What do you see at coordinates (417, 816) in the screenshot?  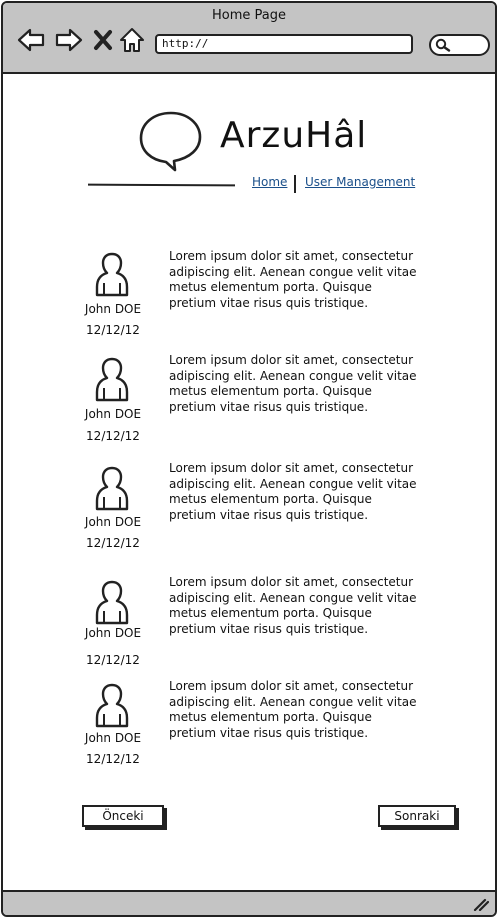 I see `next-page-button: Sonraki` at bounding box center [417, 816].